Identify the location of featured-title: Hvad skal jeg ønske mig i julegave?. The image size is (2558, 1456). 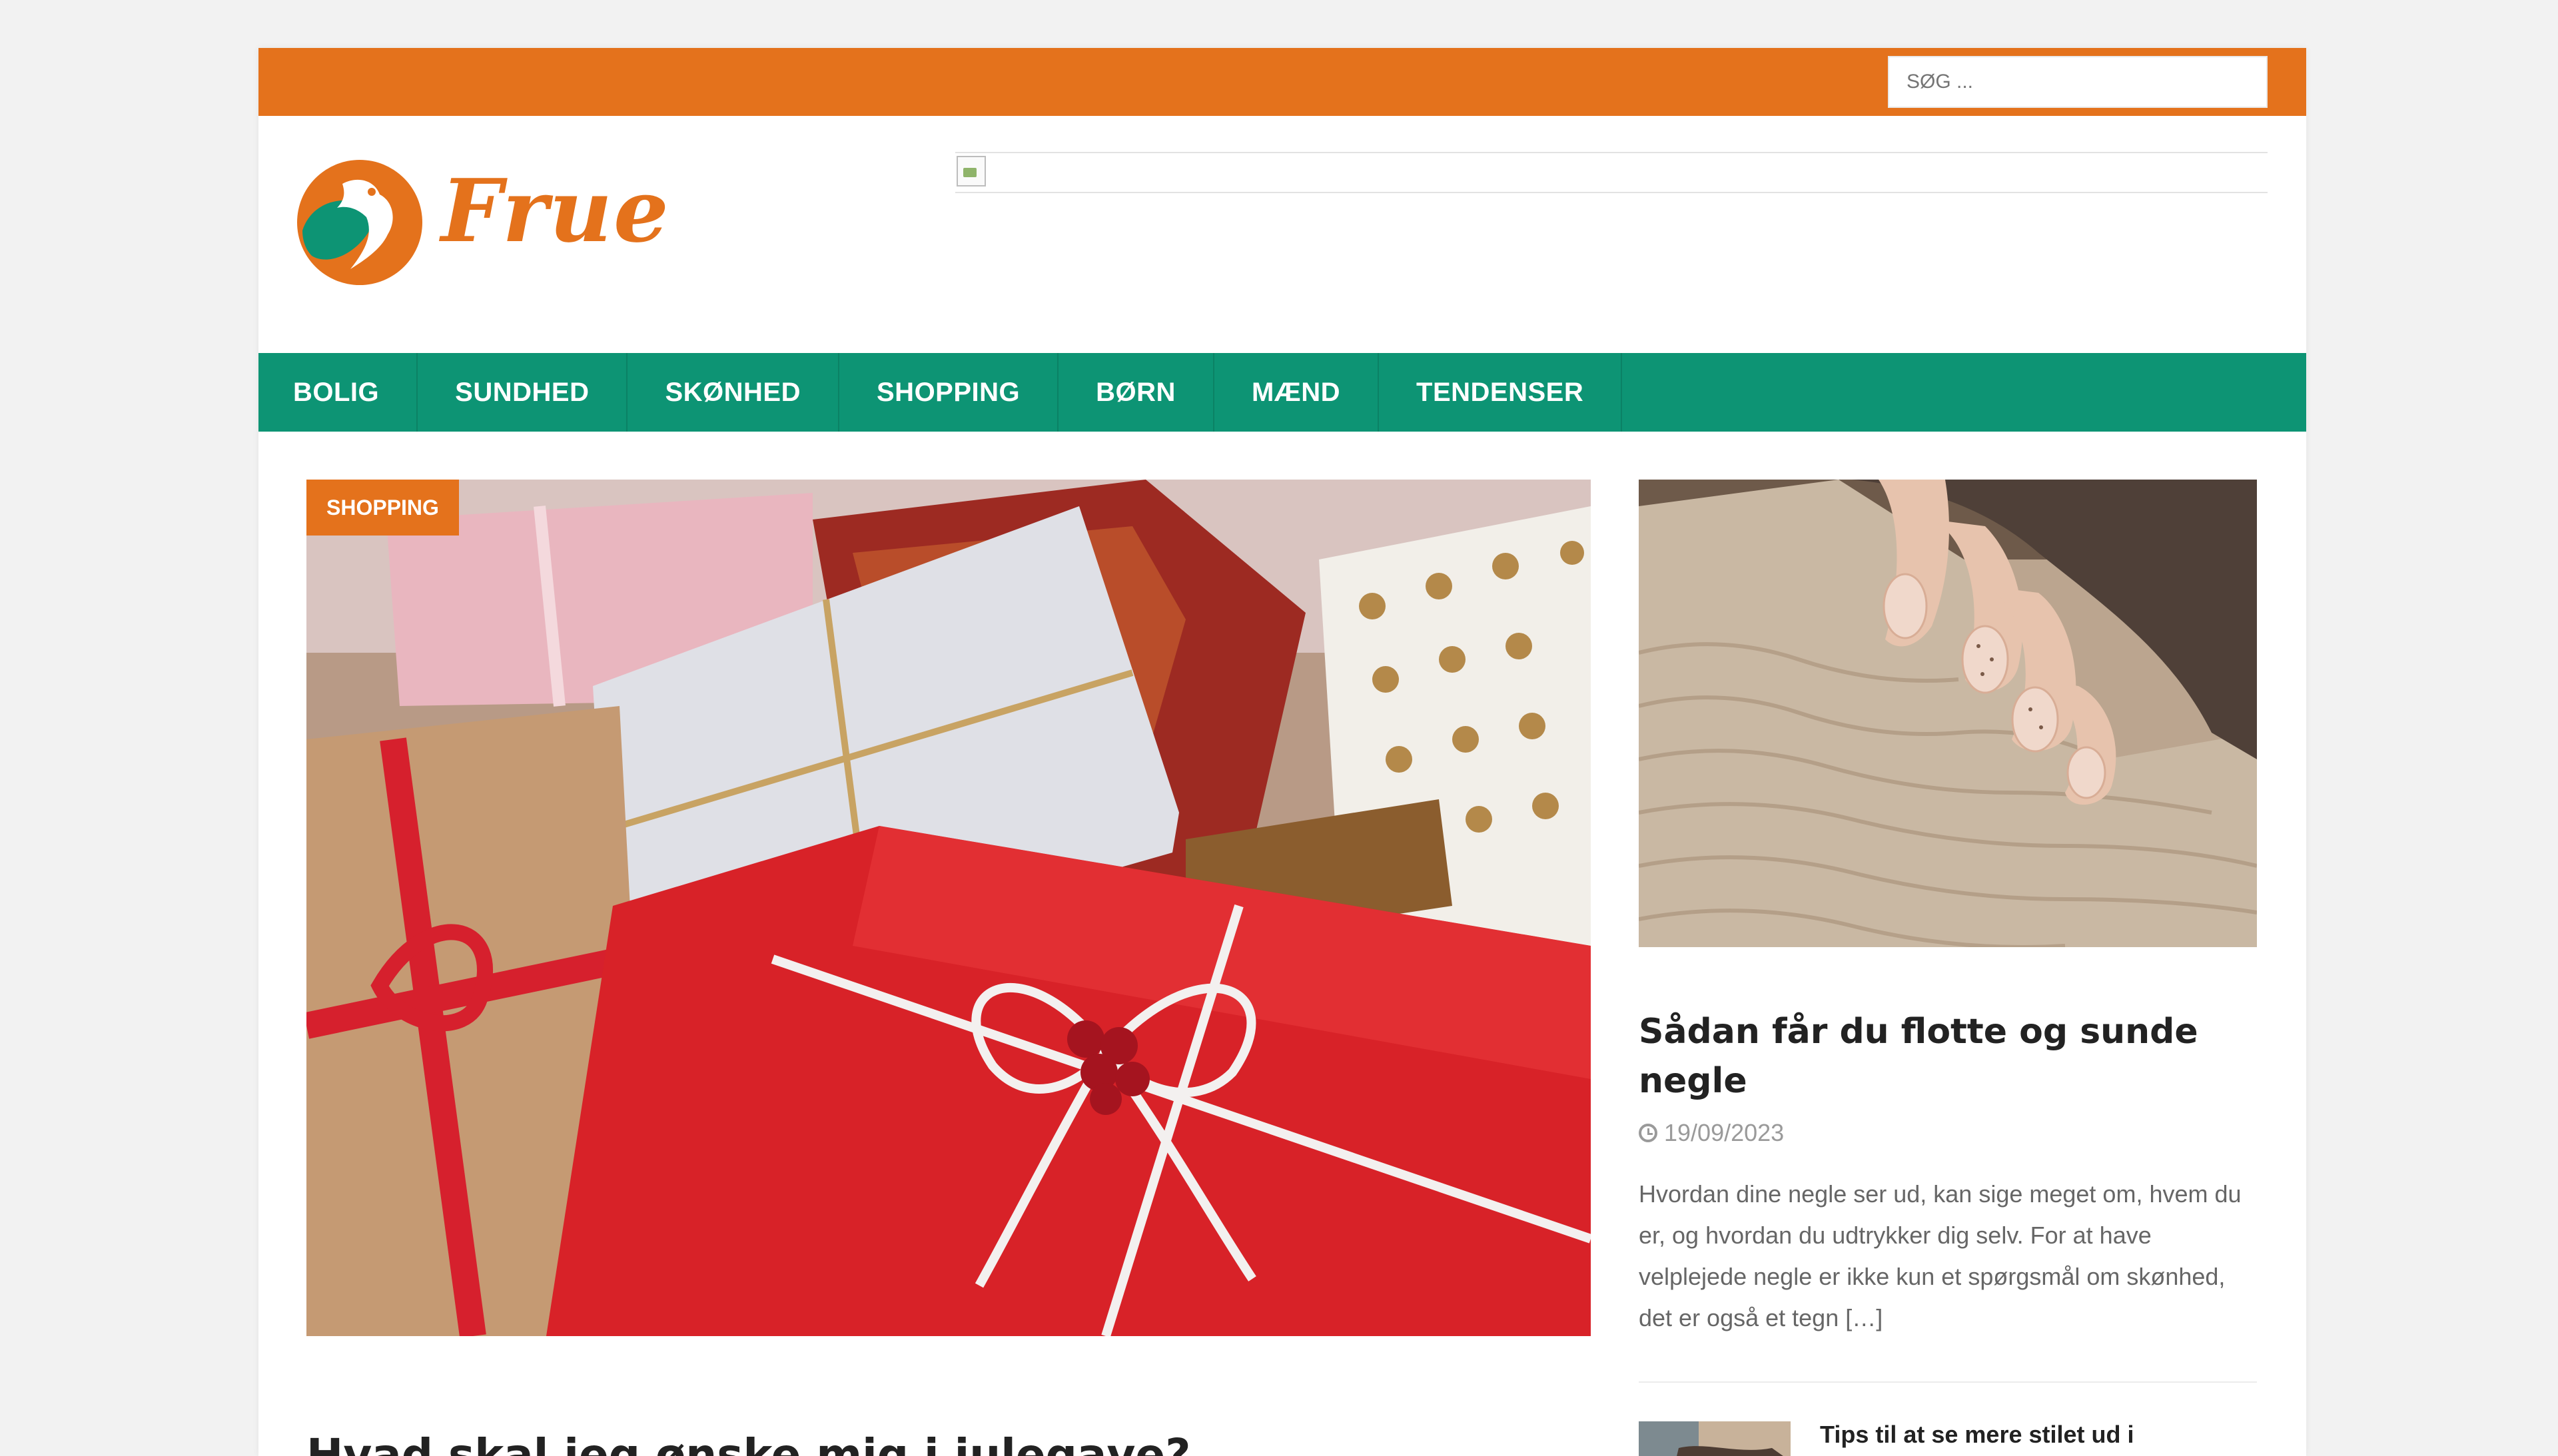
(948, 1444).